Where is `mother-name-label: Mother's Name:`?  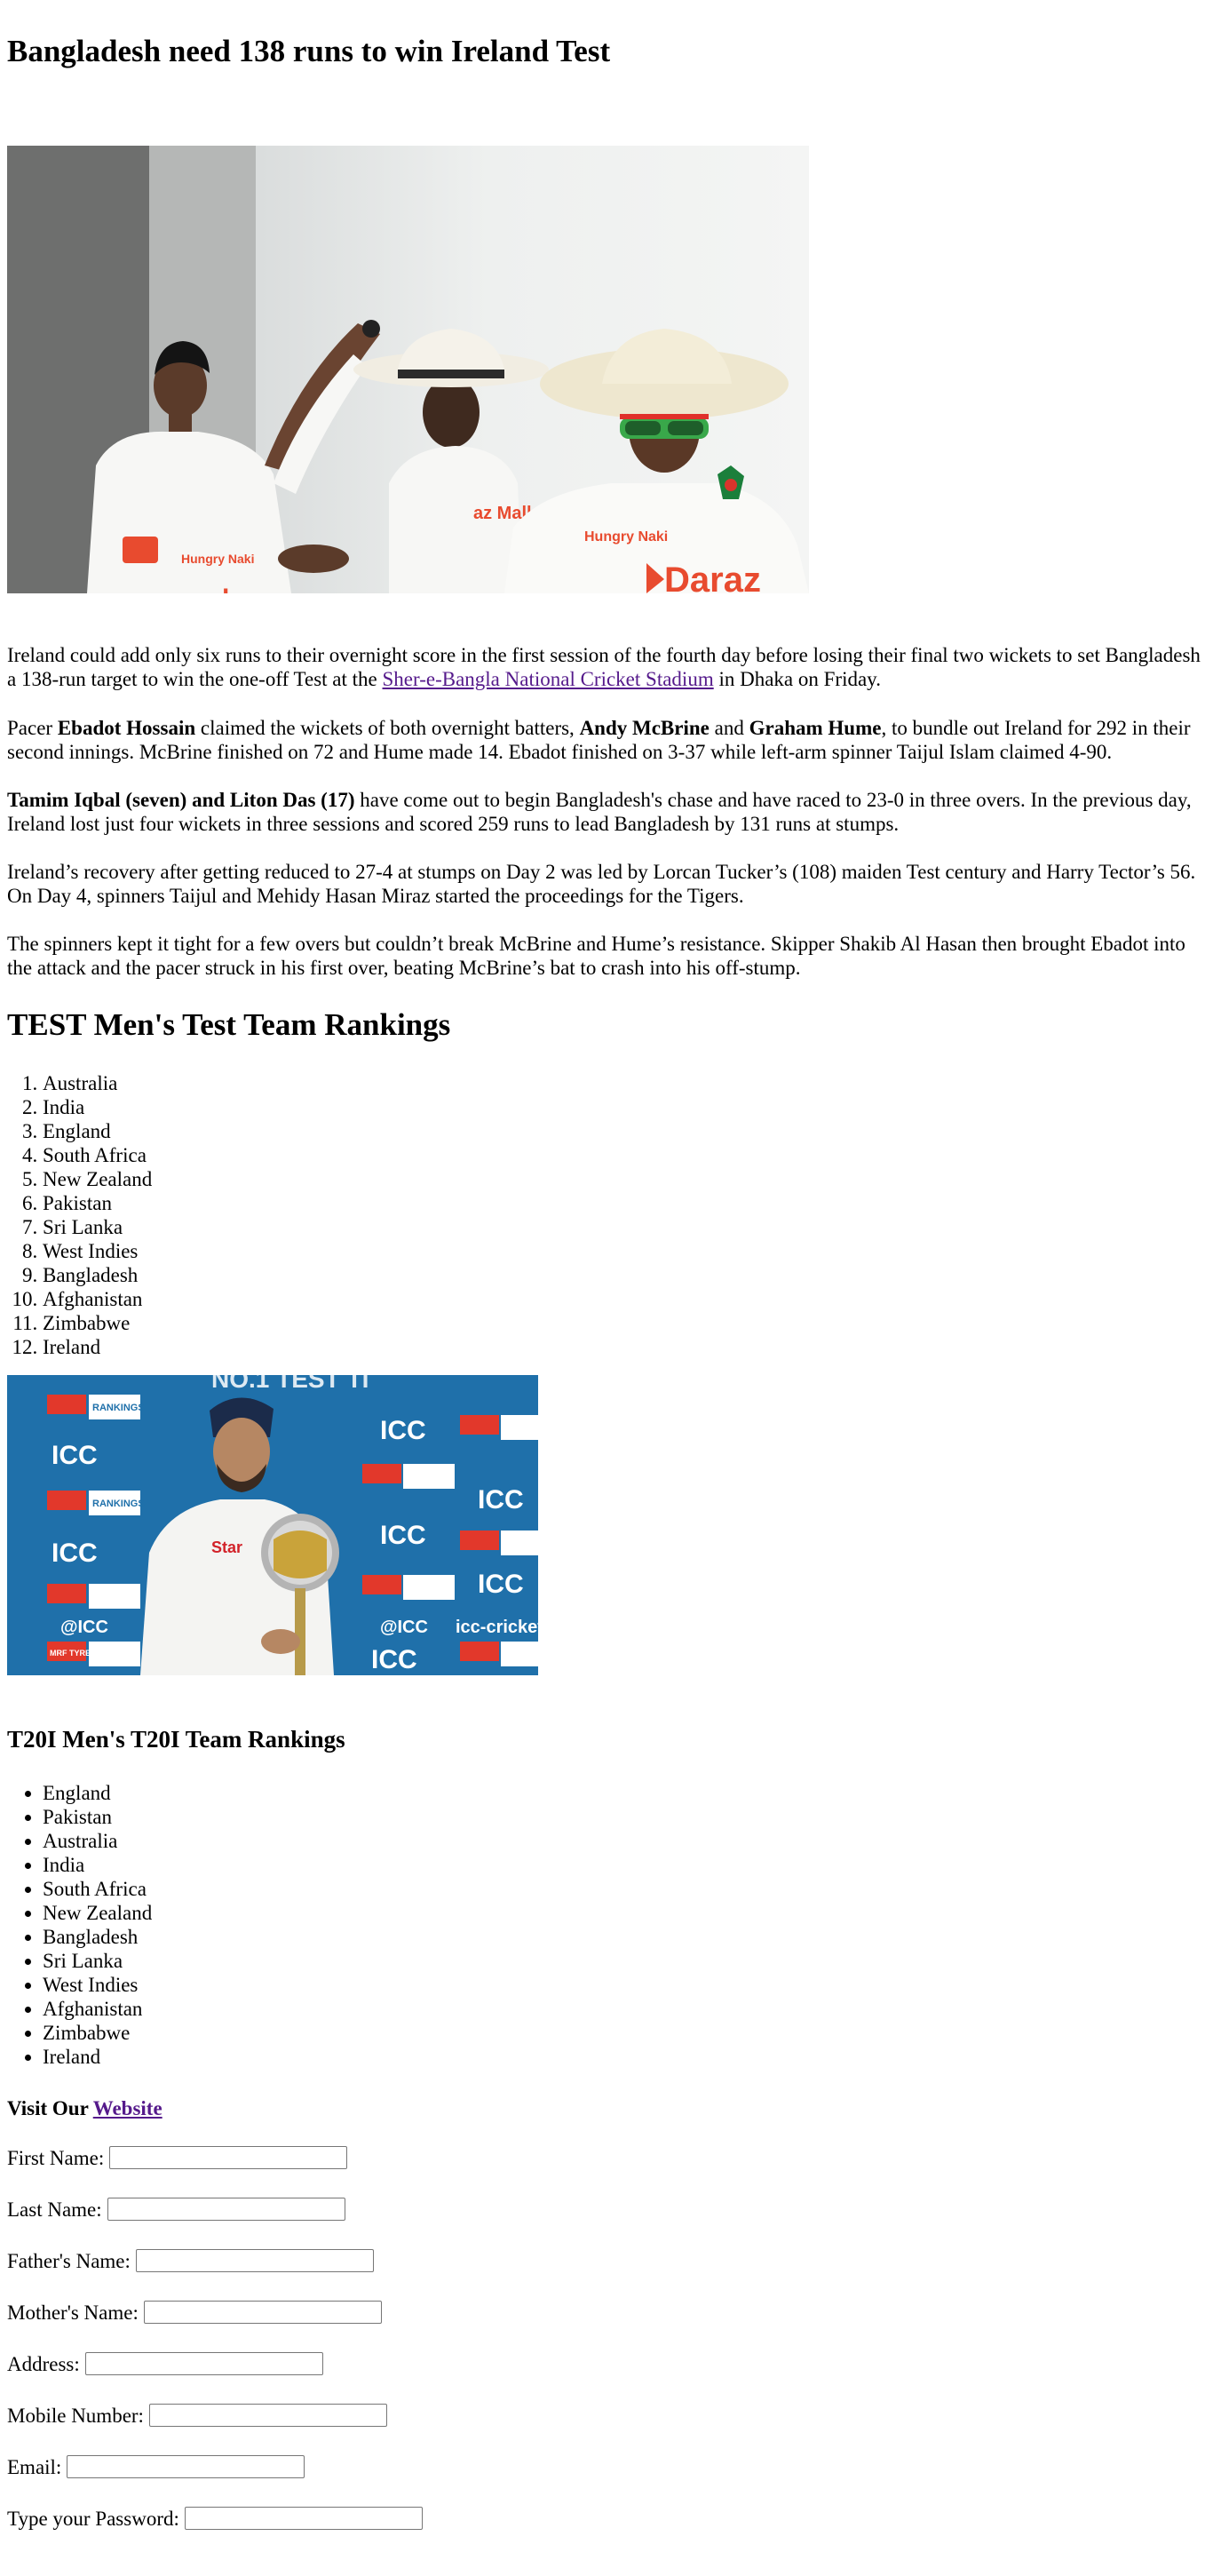
mother-name-label: Mother's Name: is located at coordinates (73, 2312).